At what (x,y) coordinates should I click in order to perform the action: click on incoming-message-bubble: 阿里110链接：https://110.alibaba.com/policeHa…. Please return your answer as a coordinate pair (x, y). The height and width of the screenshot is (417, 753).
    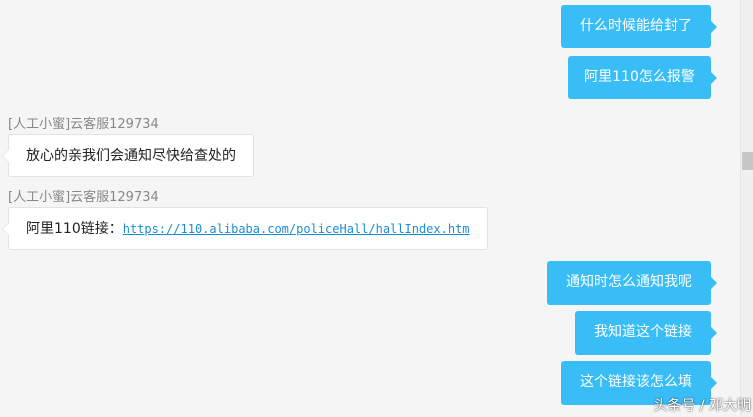
    Looking at the image, I should click on (245, 228).